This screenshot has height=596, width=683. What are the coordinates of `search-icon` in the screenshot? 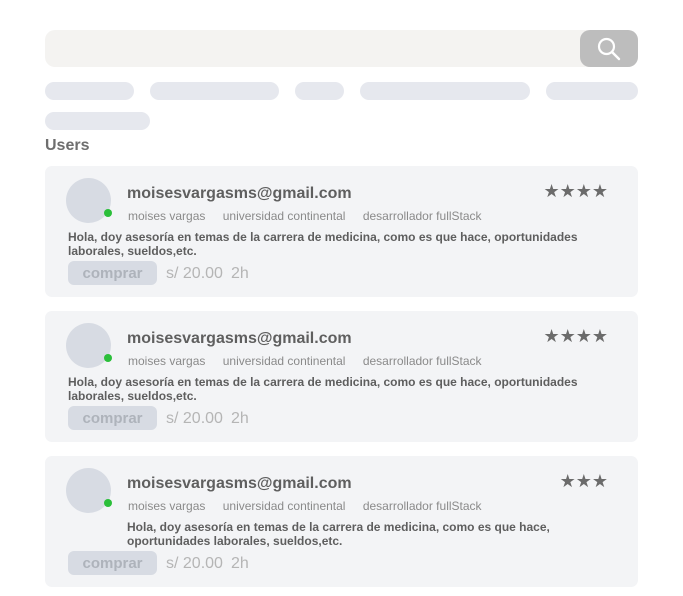 It's located at (609, 48).